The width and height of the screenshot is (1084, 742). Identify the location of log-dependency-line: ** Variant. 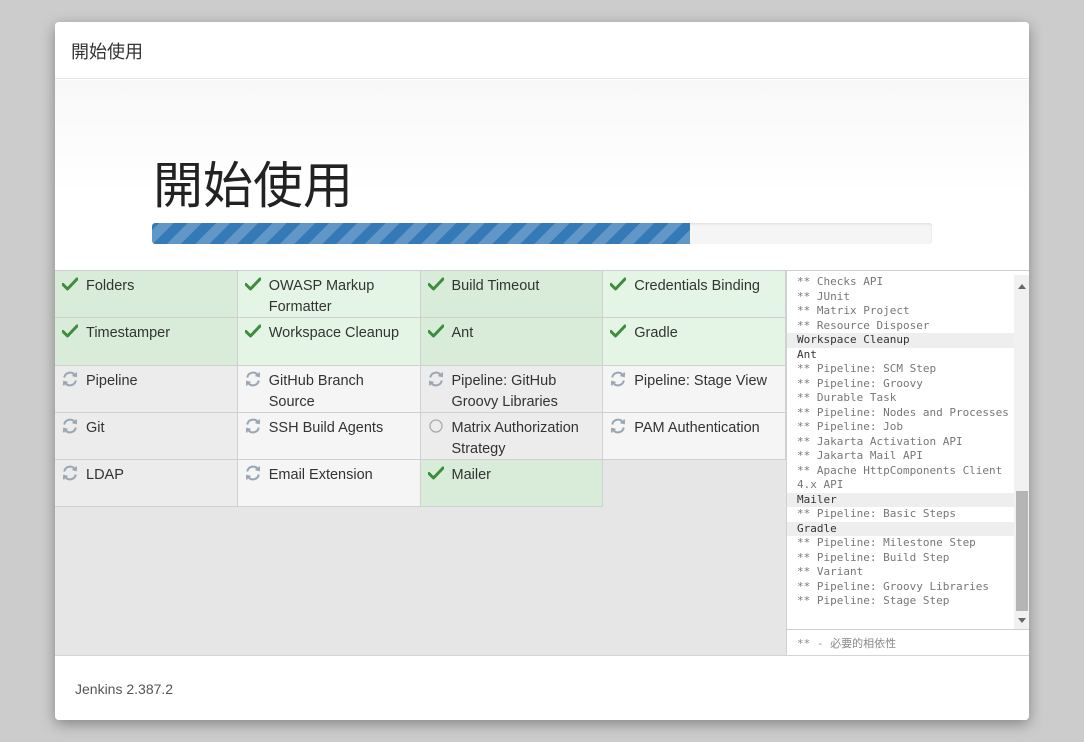
(830, 571).